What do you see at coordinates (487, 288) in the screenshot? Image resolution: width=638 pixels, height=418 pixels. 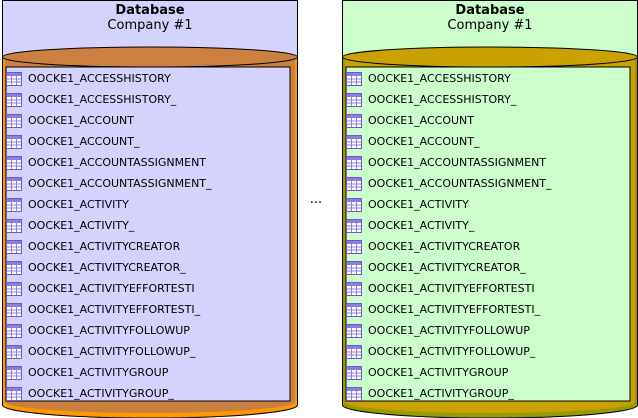 I see `table-row: OOCKE1_ACTIVITYEFFORTESTI` at bounding box center [487, 288].